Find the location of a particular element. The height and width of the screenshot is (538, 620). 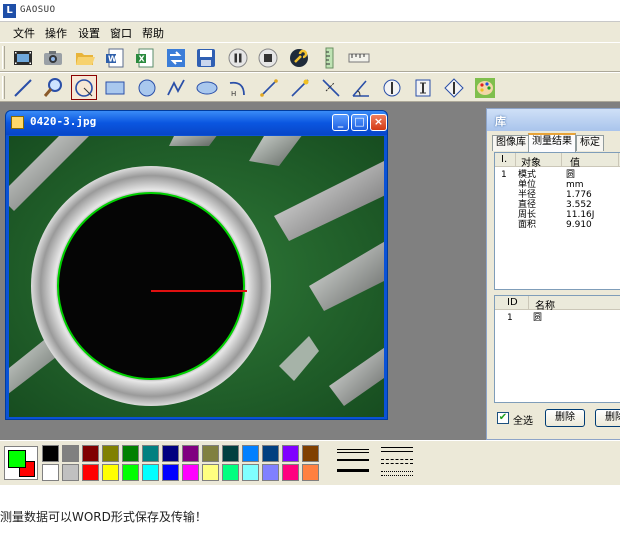

result-row-name: 半径 is located at coordinates (527, 195).